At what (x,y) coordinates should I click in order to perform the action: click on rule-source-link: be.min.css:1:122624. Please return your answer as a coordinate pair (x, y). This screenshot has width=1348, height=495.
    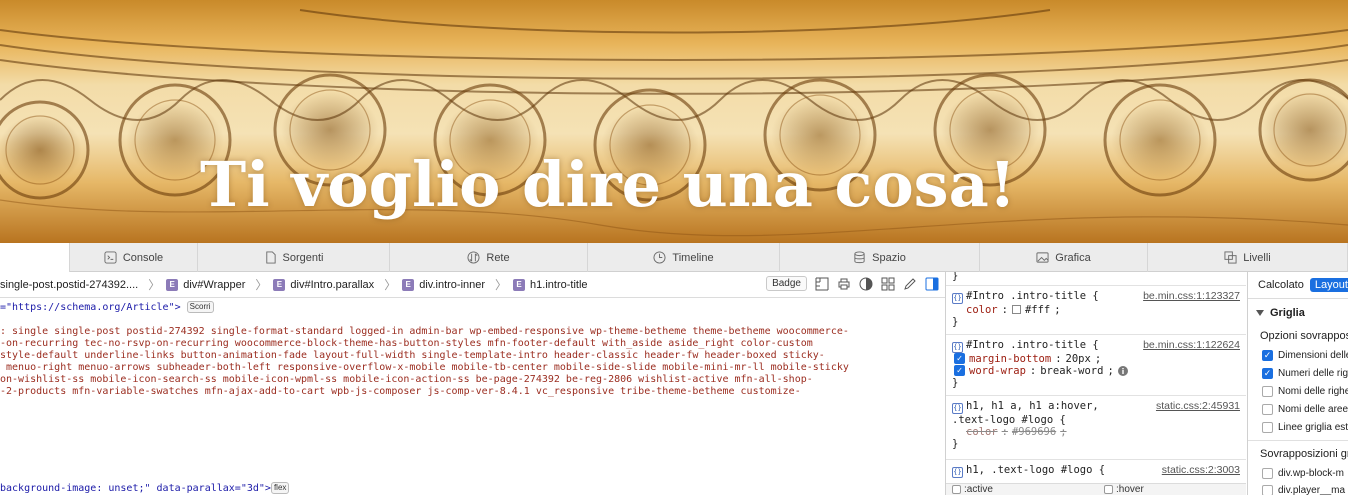
    Looking at the image, I should click on (1191, 345).